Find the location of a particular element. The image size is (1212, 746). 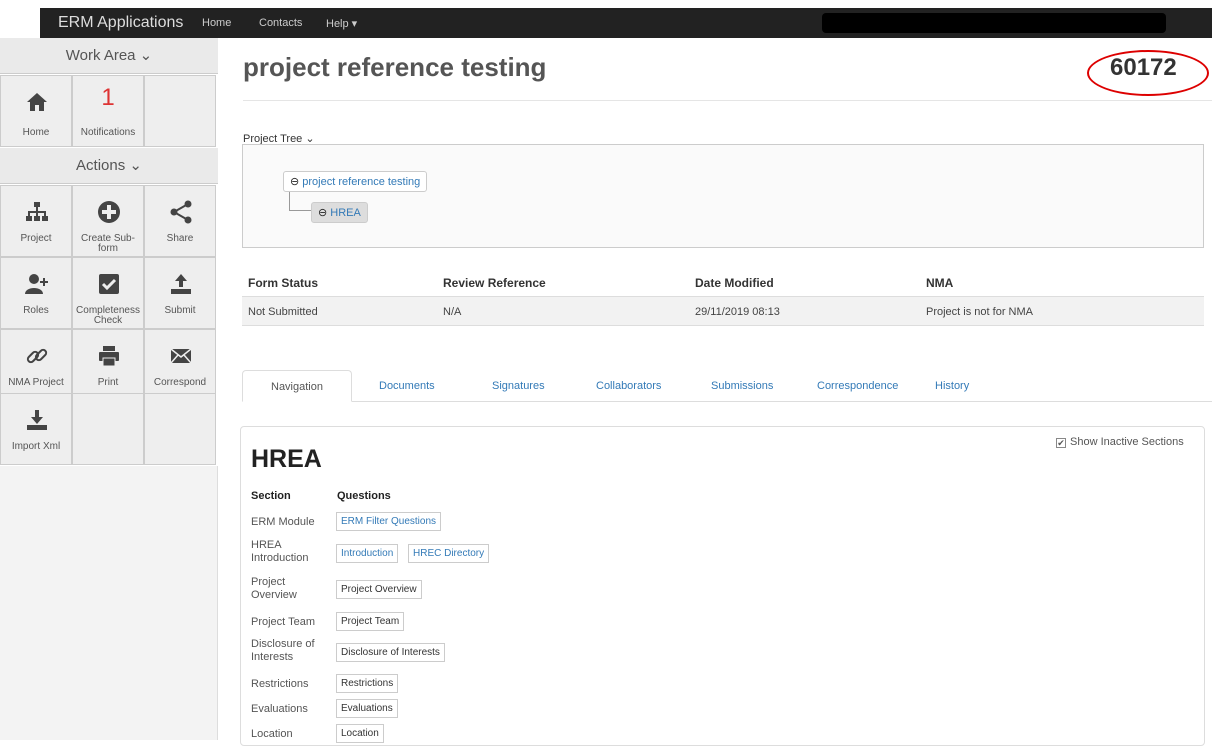

question-button: Introduction is located at coordinates (367, 553).